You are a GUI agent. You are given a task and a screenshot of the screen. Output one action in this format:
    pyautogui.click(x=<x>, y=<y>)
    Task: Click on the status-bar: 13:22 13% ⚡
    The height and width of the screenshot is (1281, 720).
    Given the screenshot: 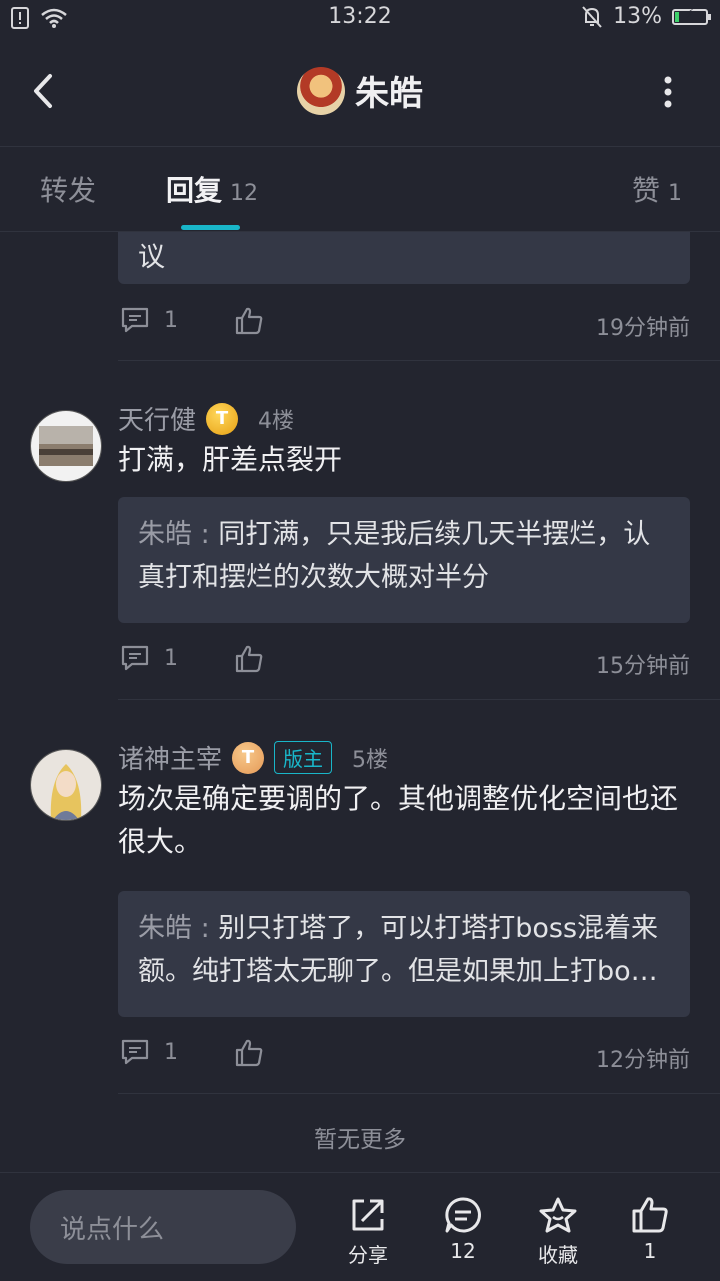 What is the action you would take?
    pyautogui.click(x=360, y=18)
    